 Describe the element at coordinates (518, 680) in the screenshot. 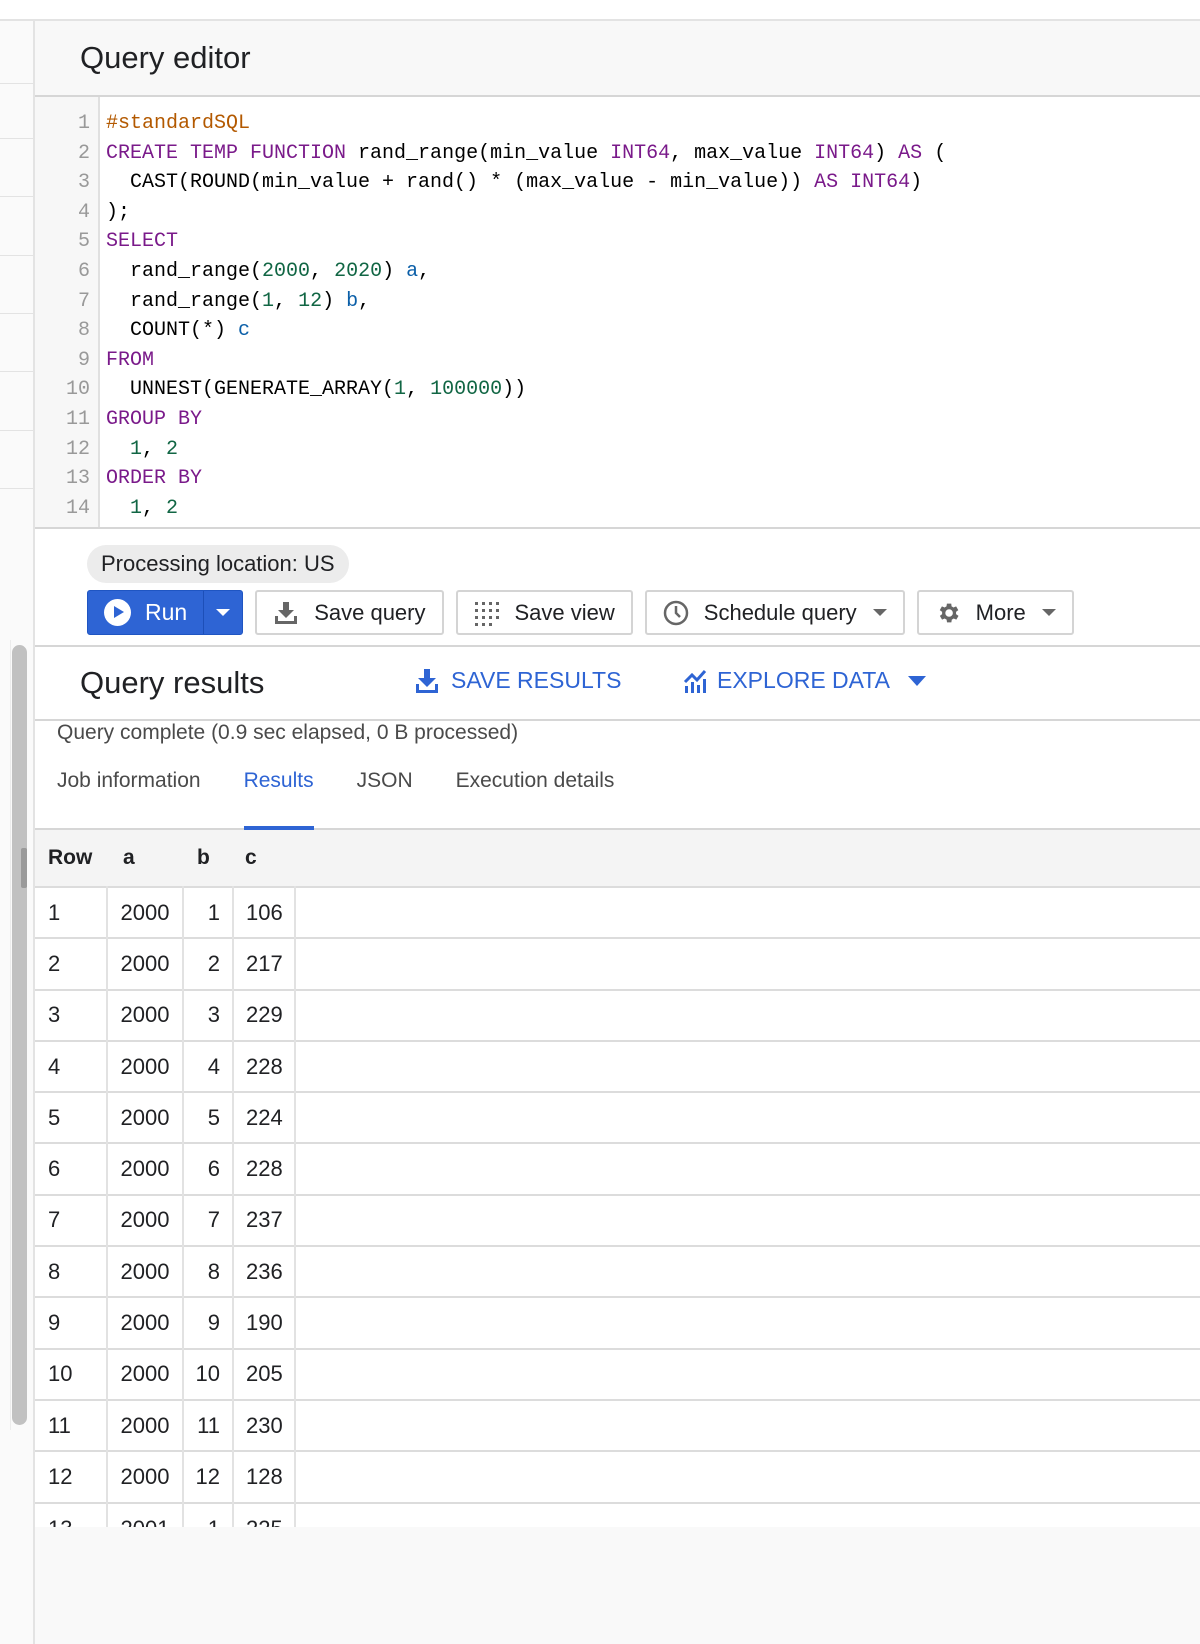

I see `save-results-button: SAVE RESULTS` at that location.